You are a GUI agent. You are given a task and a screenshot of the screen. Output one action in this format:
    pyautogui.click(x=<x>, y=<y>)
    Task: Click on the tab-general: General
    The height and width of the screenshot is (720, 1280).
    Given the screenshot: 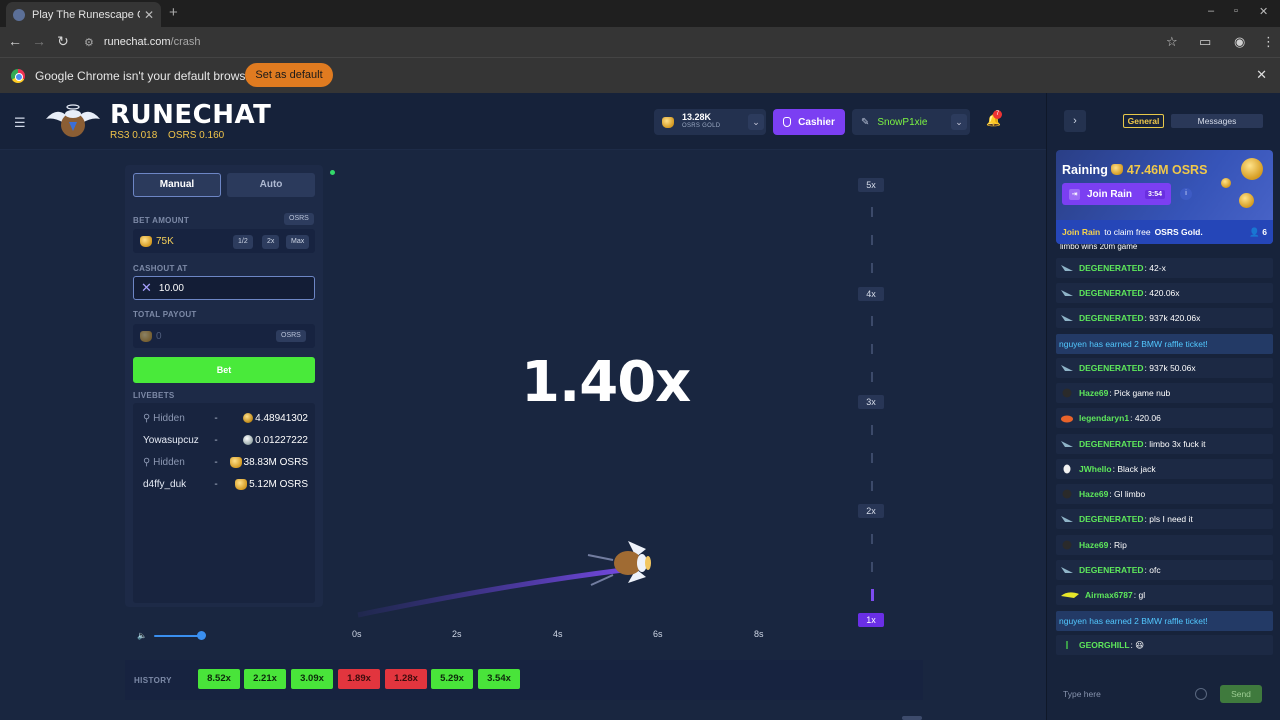 What is the action you would take?
    pyautogui.click(x=1143, y=121)
    